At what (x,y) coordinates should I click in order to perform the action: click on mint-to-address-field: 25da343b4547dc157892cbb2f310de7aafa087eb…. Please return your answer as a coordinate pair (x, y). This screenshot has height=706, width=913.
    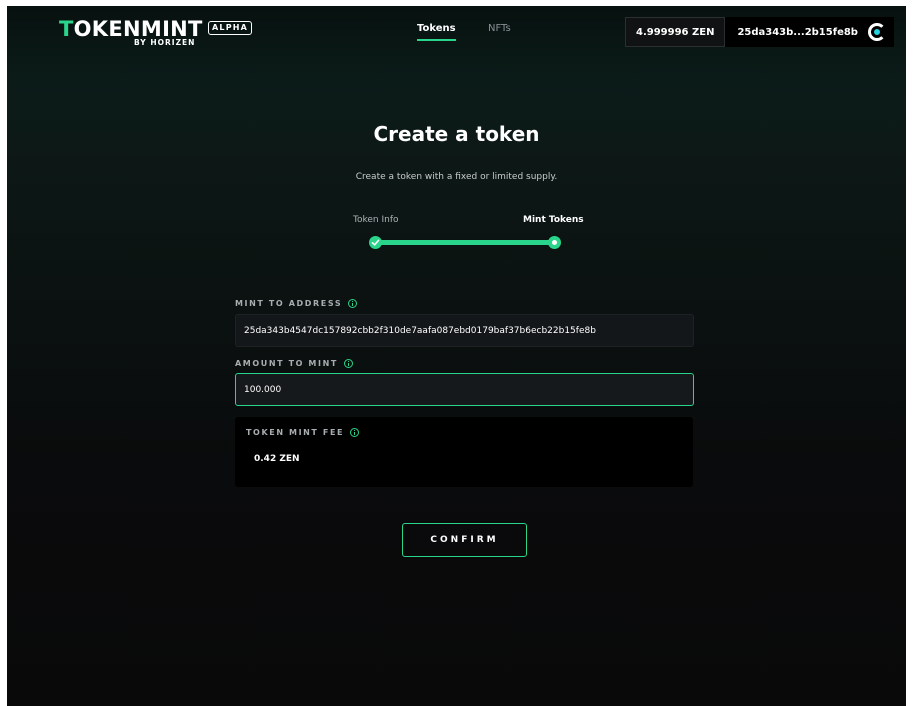
    Looking at the image, I should click on (464, 330).